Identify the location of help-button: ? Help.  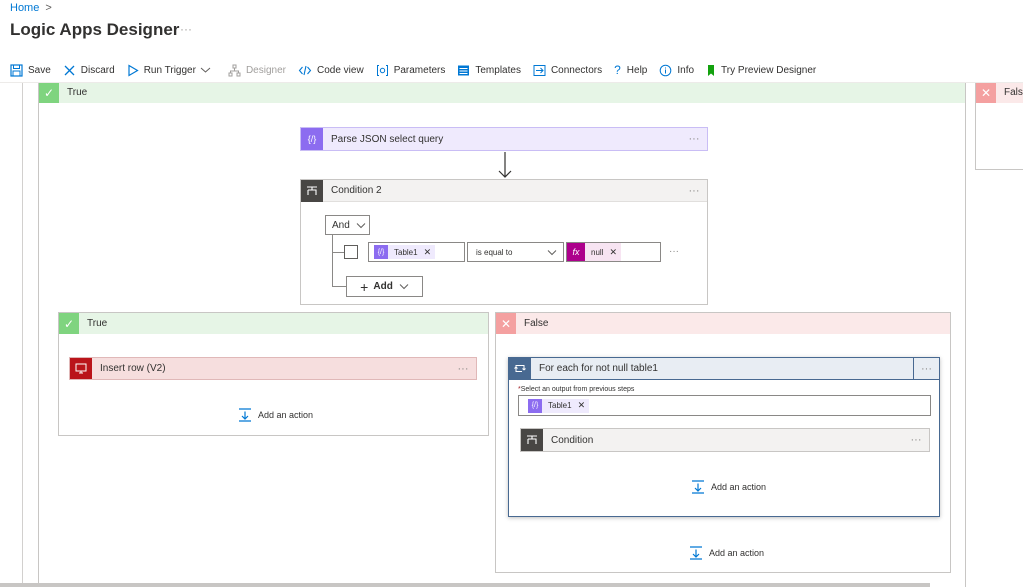
(630, 70).